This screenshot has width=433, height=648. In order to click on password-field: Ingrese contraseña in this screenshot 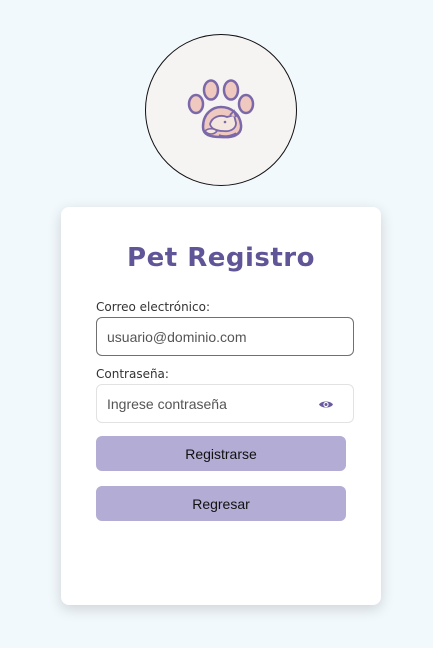, I will do `click(225, 403)`.